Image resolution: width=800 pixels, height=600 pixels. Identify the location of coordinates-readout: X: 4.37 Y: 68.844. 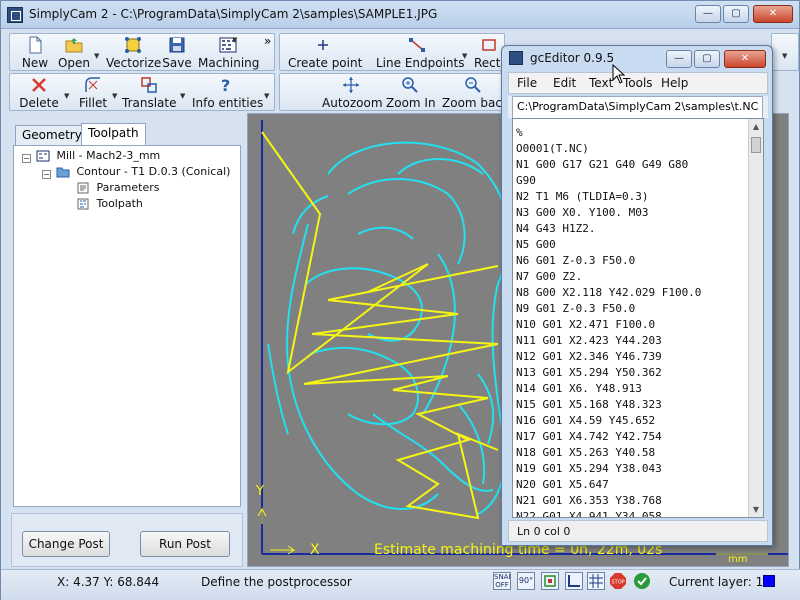
(108, 582).